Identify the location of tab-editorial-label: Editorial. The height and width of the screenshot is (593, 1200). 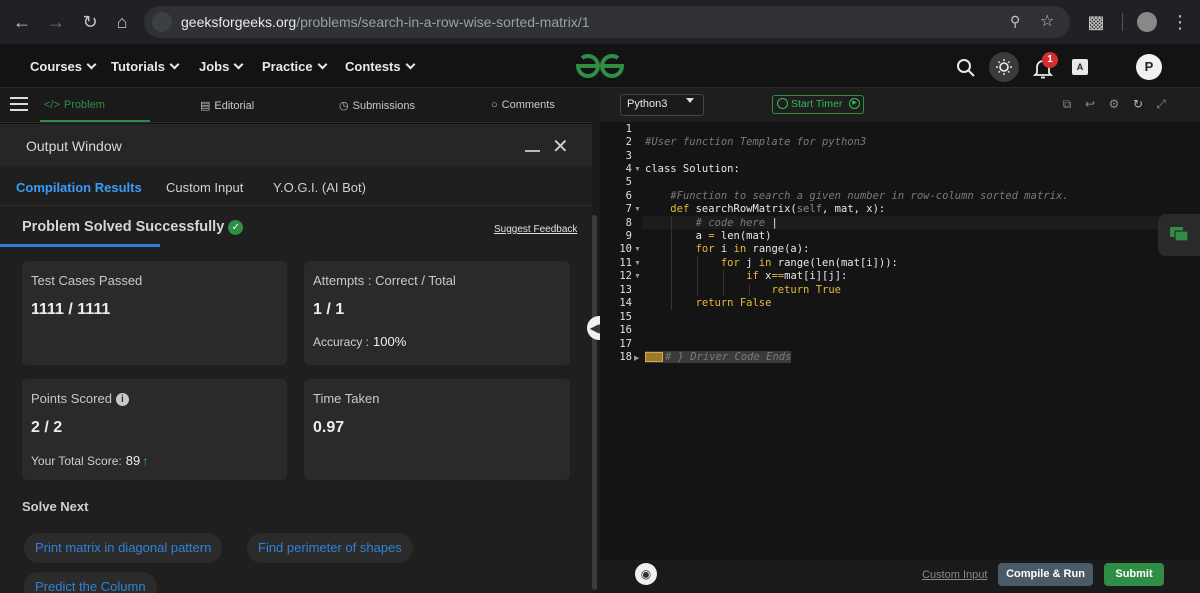
(234, 106).